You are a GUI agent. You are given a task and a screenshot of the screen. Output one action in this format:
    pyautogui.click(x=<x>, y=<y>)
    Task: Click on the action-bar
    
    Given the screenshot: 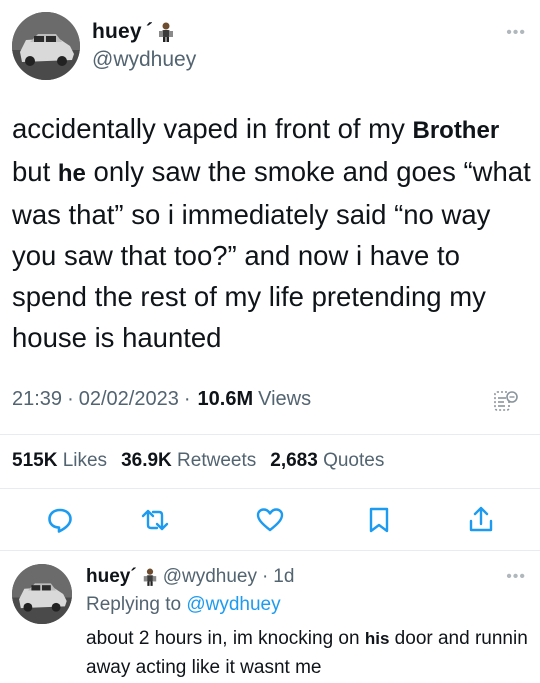 What is the action you would take?
    pyautogui.click(x=270, y=521)
    